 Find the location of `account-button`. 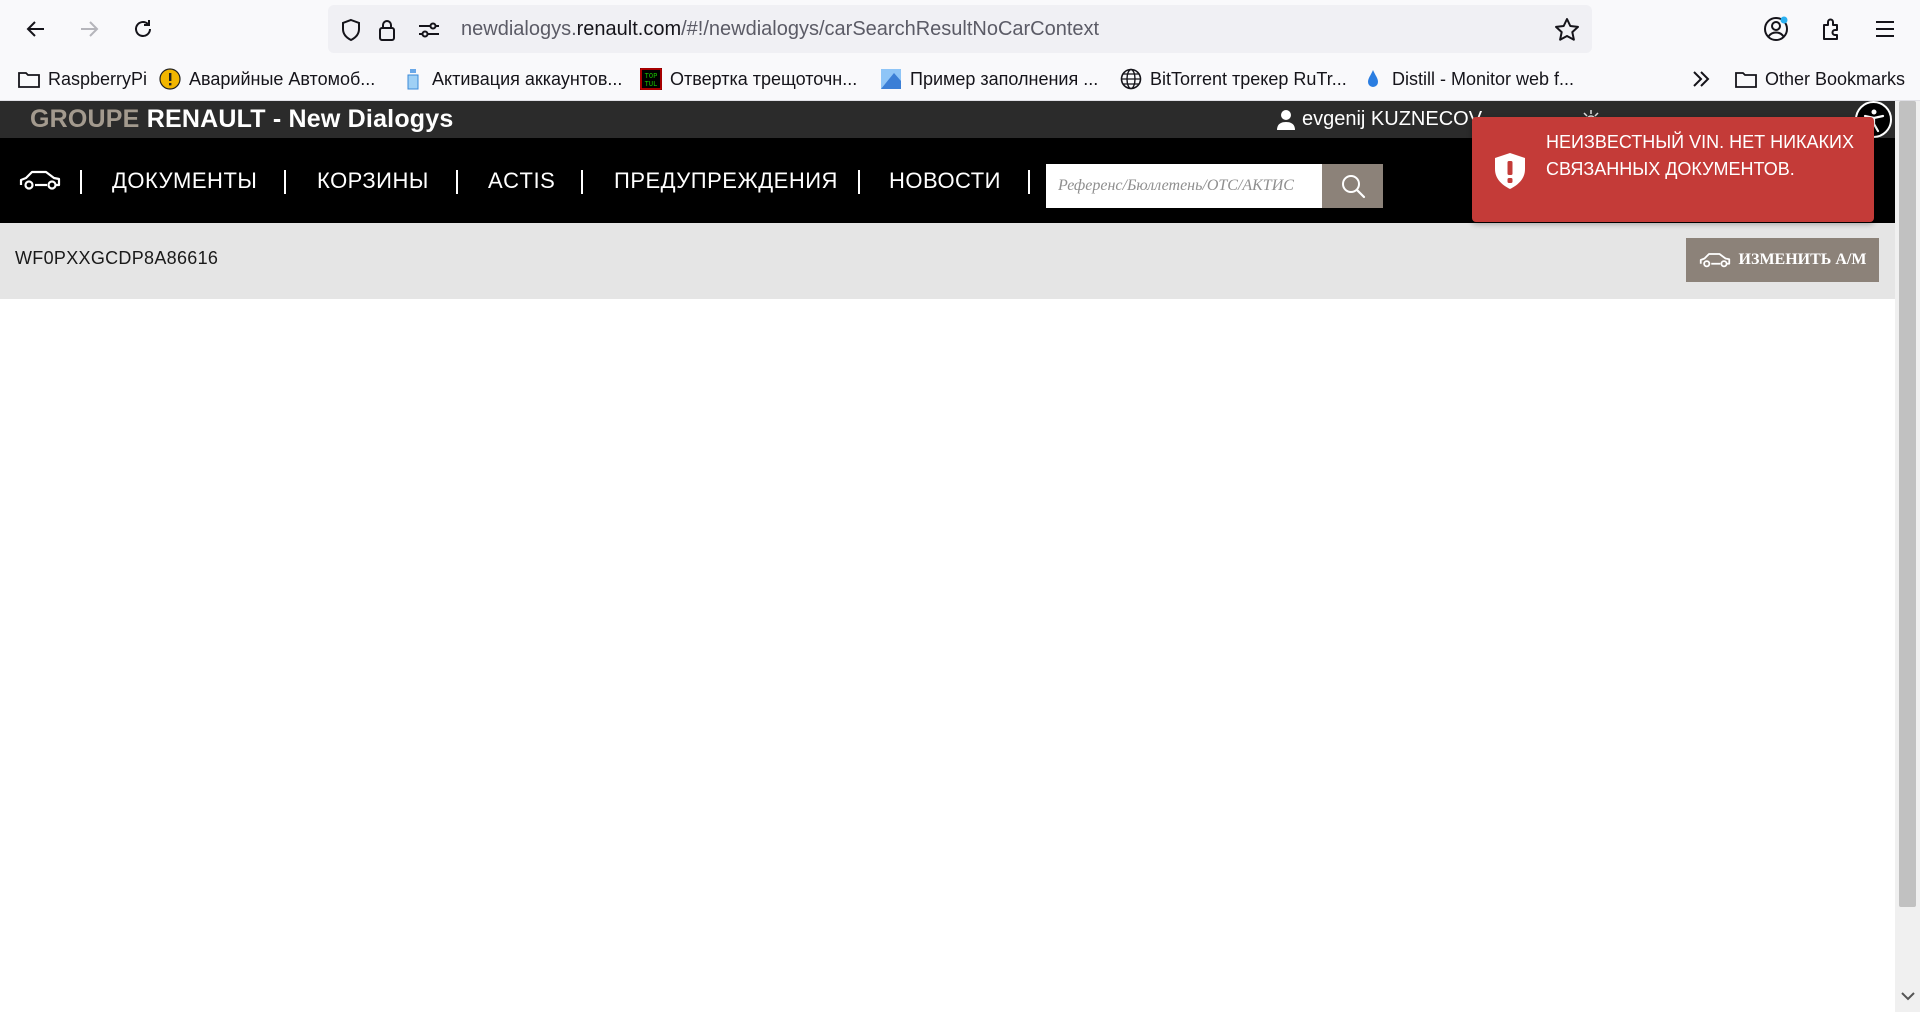

account-button is located at coordinates (1776, 29).